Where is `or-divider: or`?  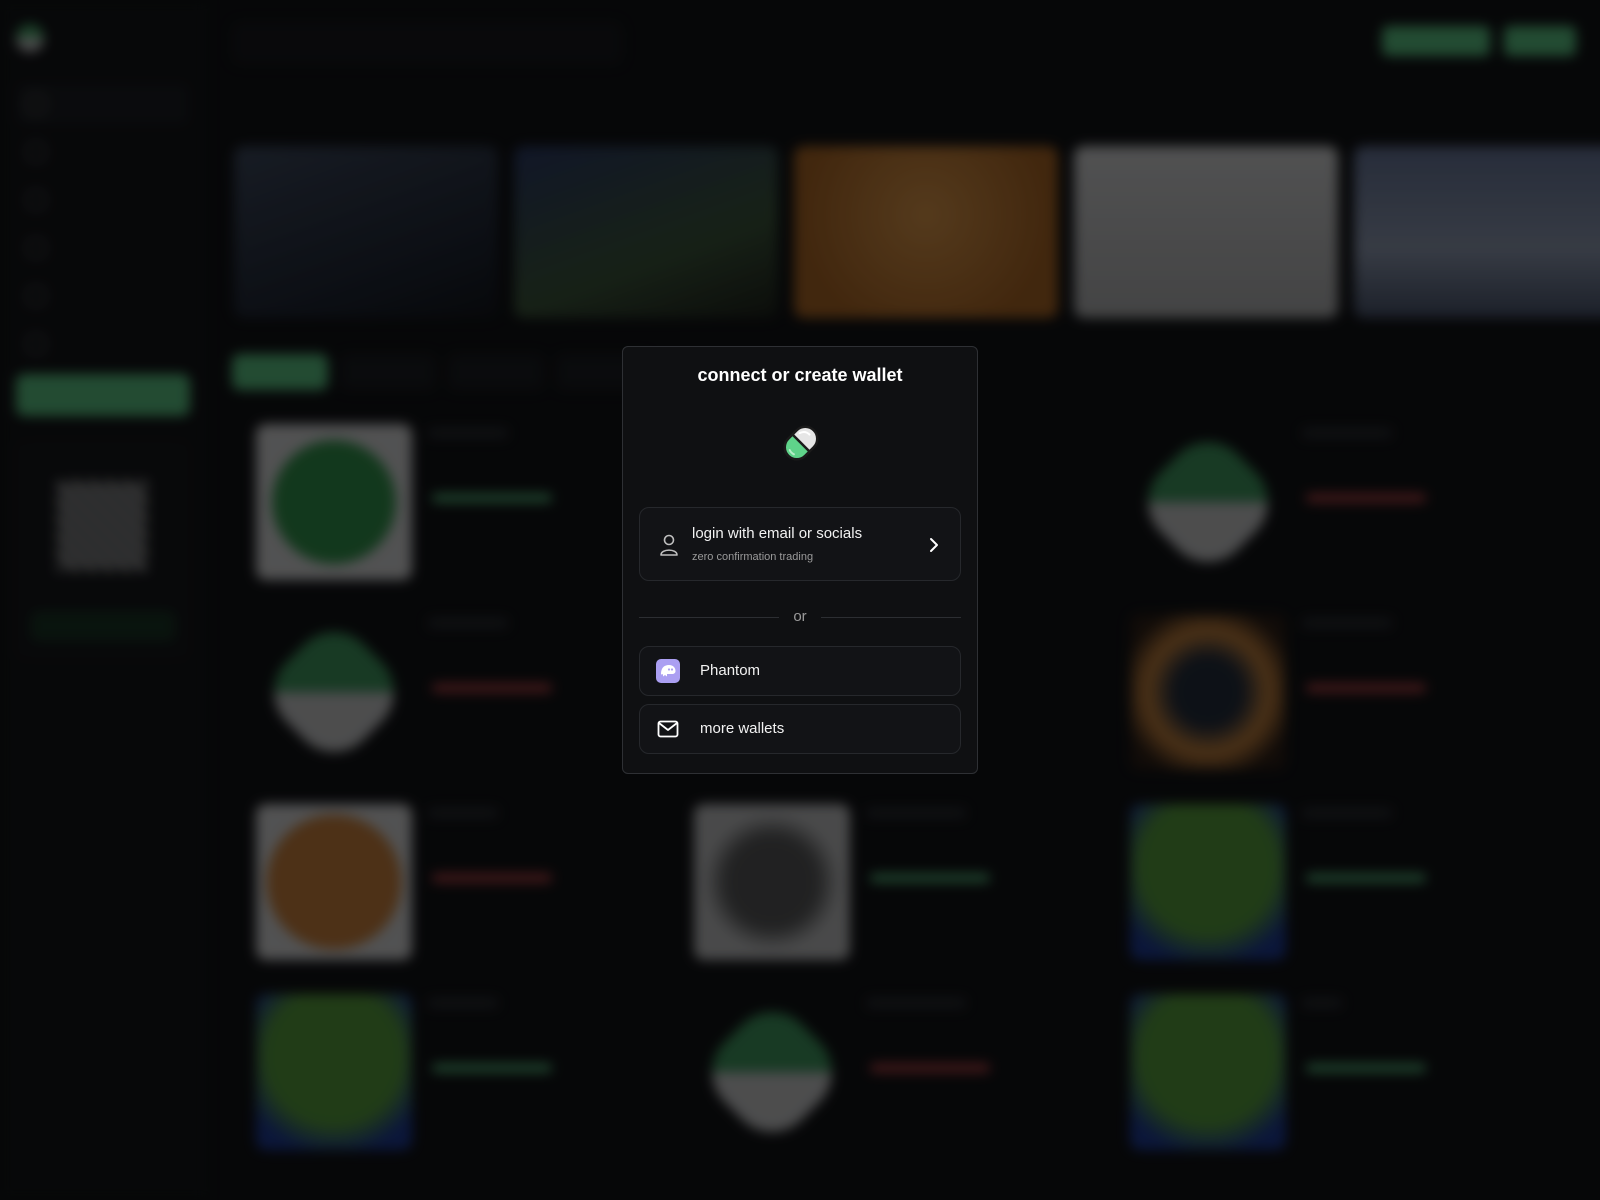 or-divider: or is located at coordinates (800, 617).